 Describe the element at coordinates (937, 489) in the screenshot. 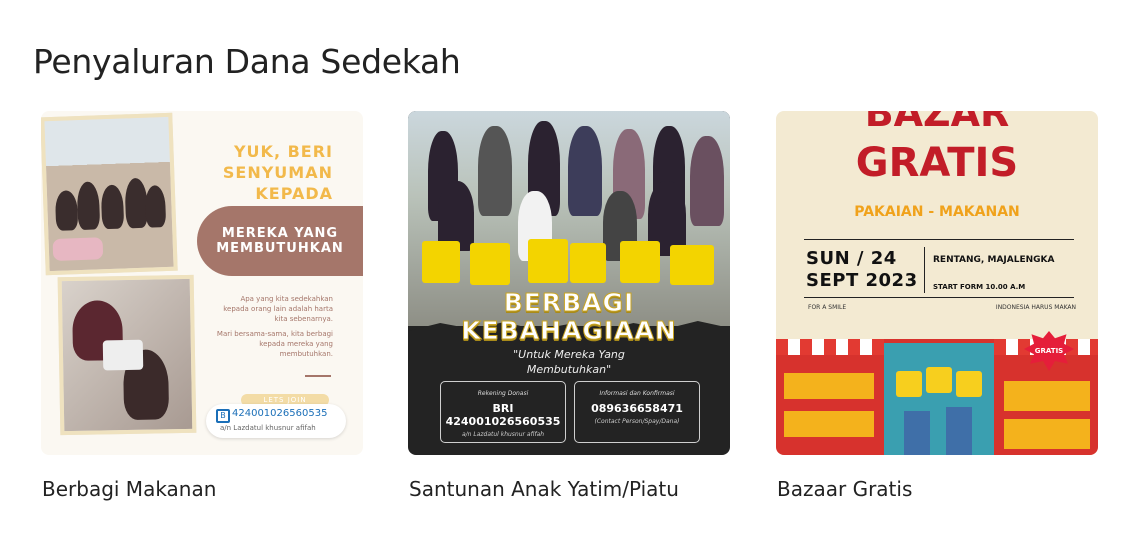

I see `card-title: Bazaar Gratis` at that location.